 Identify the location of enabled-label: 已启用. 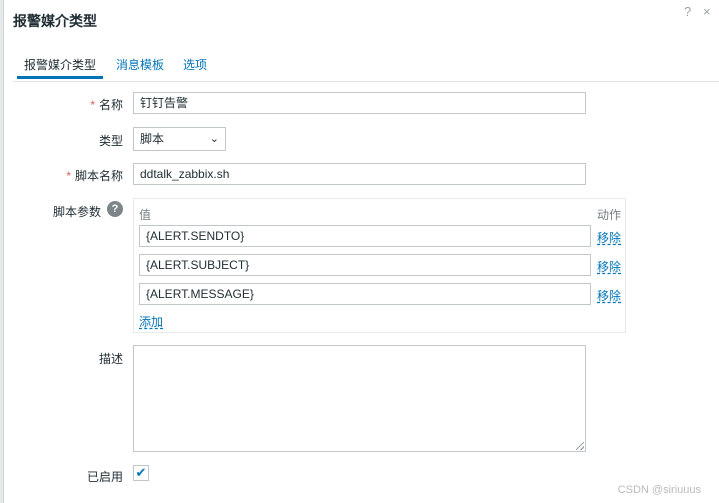
(104, 477).